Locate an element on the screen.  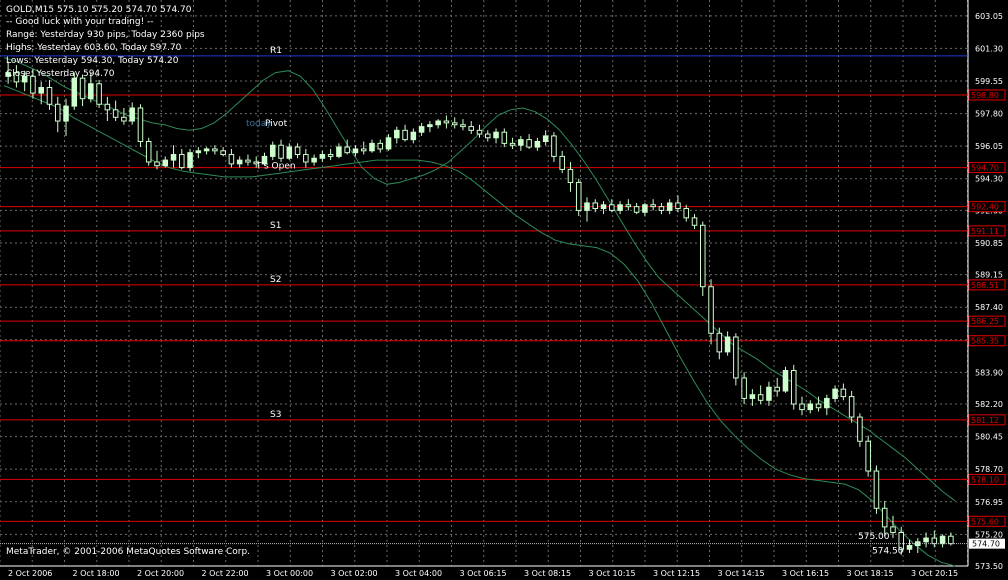
y-tick-label: 573.50 is located at coordinates (989, 566).